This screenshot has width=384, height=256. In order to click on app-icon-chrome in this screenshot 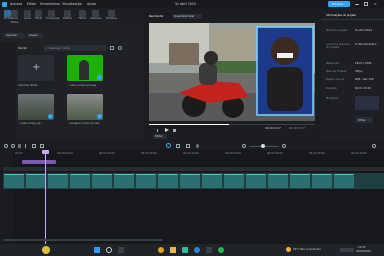, I will do `click(161, 250)`.